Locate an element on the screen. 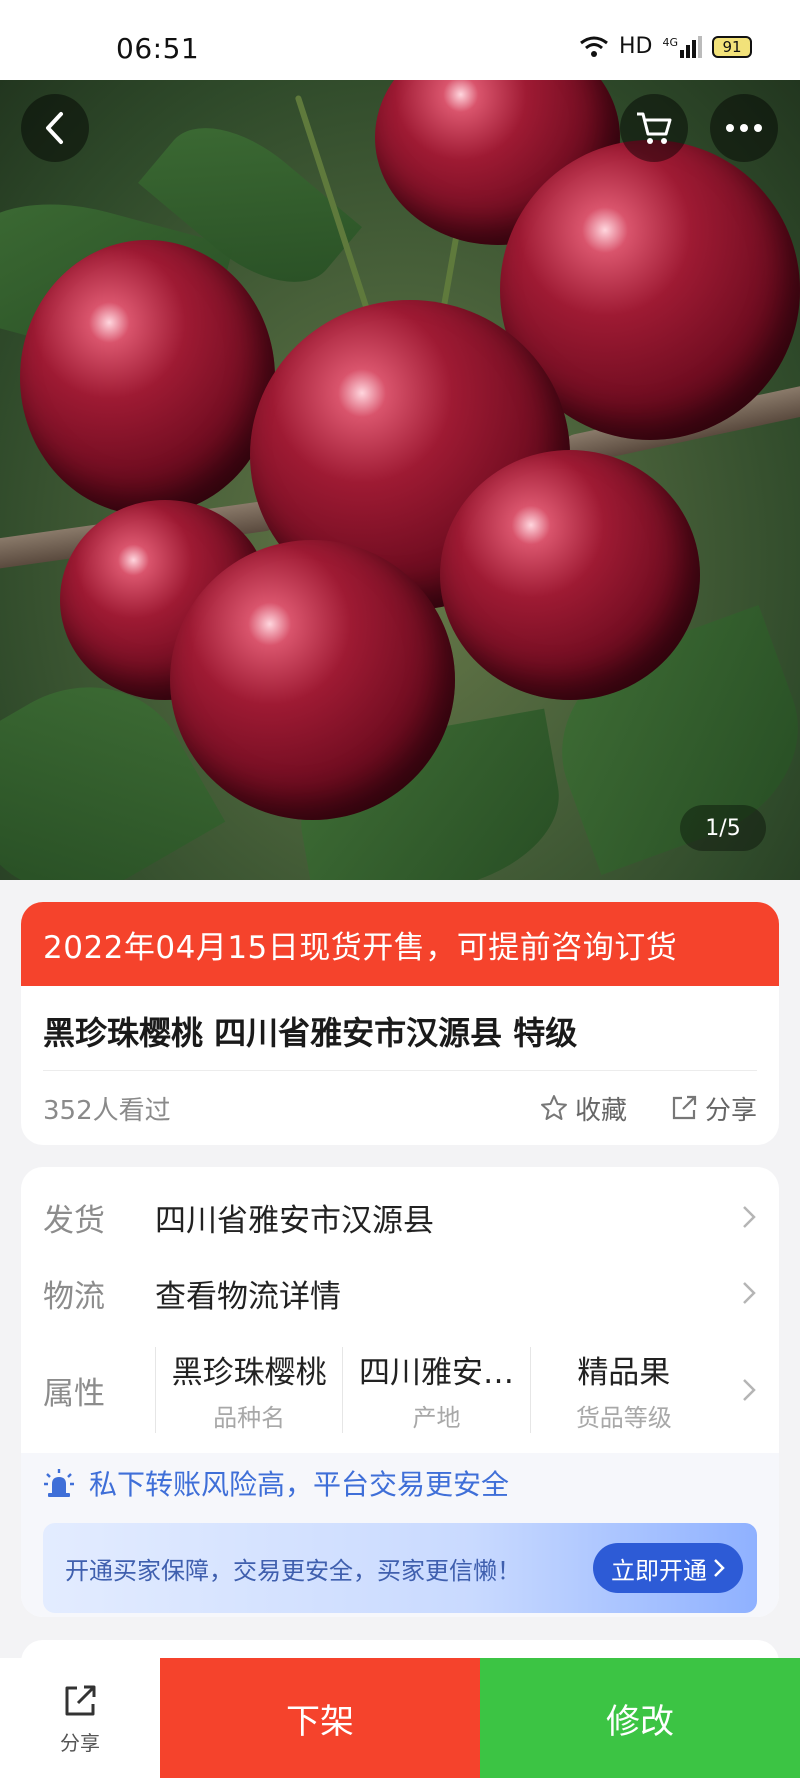 Image resolution: width=800 pixels, height=1778 pixels. edit-button: 修改 is located at coordinates (640, 1718).